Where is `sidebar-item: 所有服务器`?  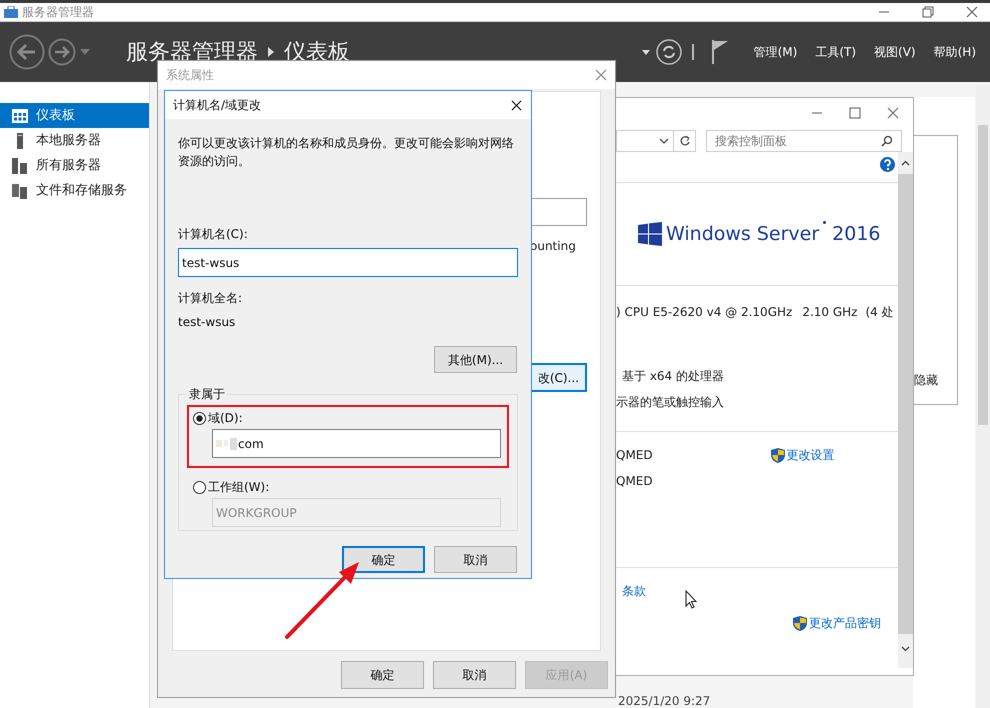 sidebar-item: 所有服务器 is located at coordinates (74, 165).